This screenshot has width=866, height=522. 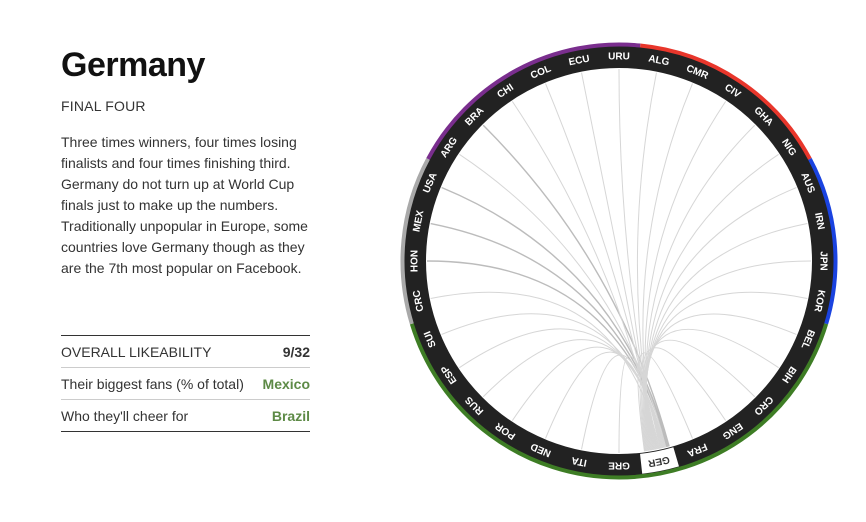 What do you see at coordinates (646, 261) in the screenshot?
I see `chord-ger-alg` at bounding box center [646, 261].